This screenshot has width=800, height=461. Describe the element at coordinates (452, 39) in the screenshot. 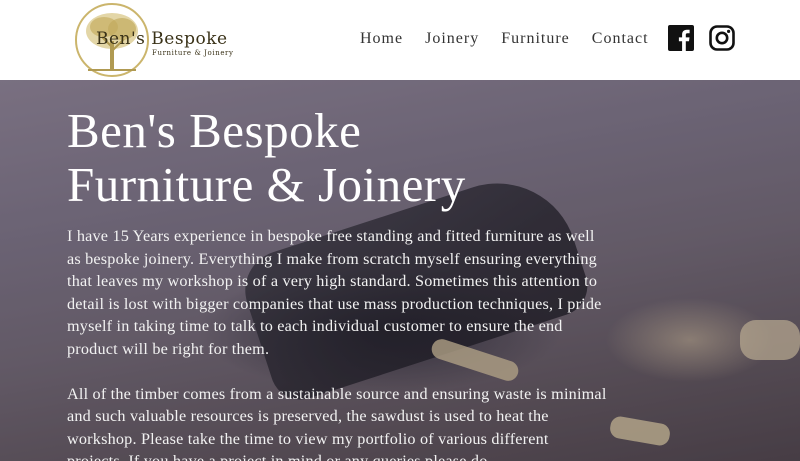

I see `nav-joinery: Joinery` at that location.